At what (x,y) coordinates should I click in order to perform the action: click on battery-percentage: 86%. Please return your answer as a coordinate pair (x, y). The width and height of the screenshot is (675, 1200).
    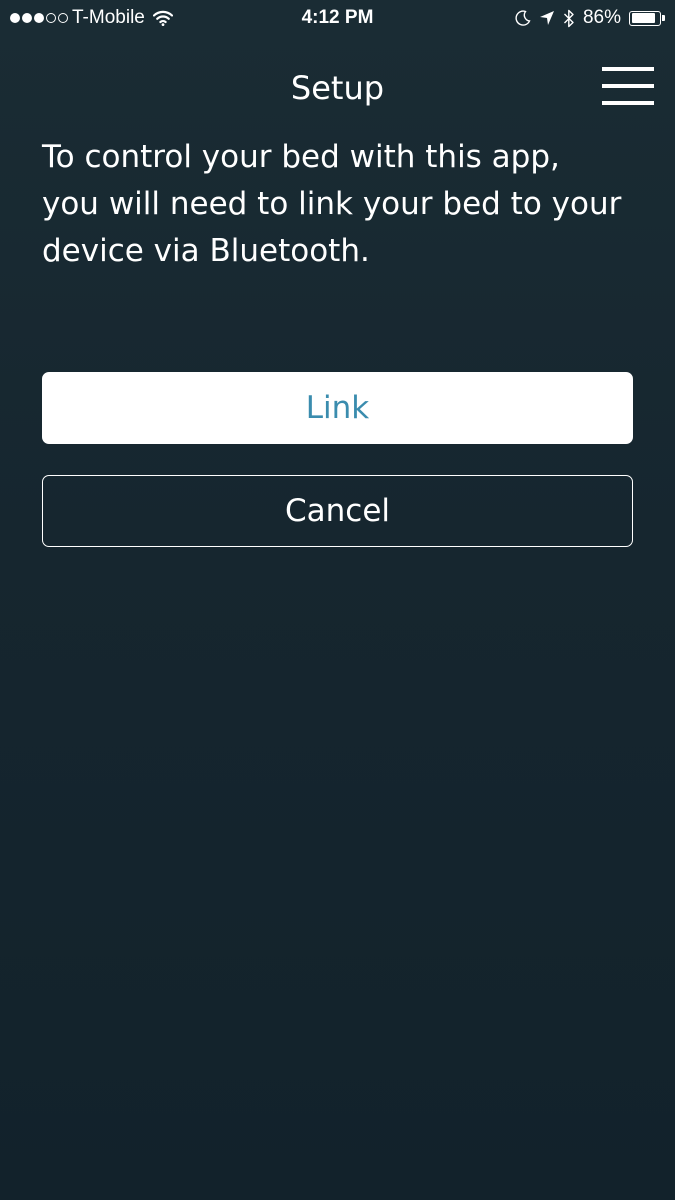
    Looking at the image, I should click on (601, 17).